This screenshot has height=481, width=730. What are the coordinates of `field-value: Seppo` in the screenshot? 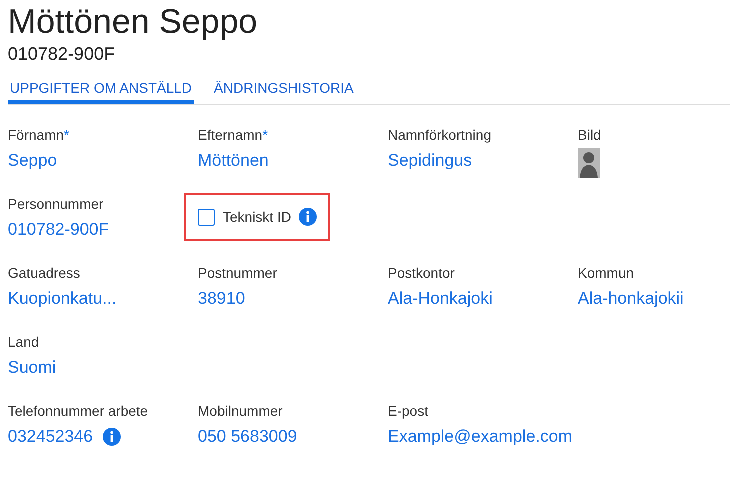 It's located at (33, 161).